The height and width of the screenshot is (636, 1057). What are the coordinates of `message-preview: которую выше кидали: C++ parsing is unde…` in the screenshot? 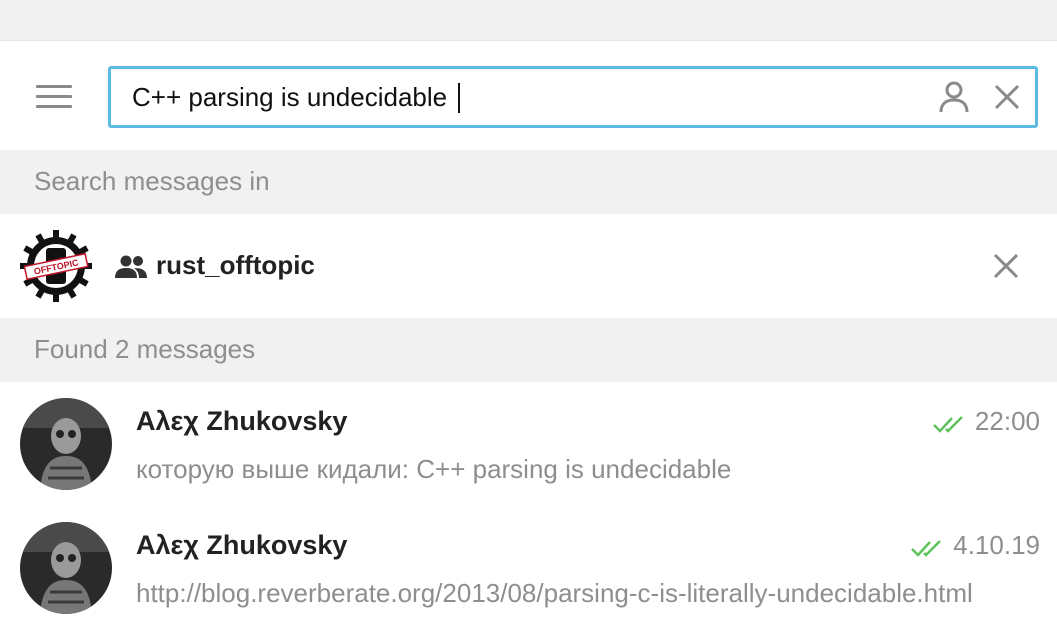 It's located at (434, 469).